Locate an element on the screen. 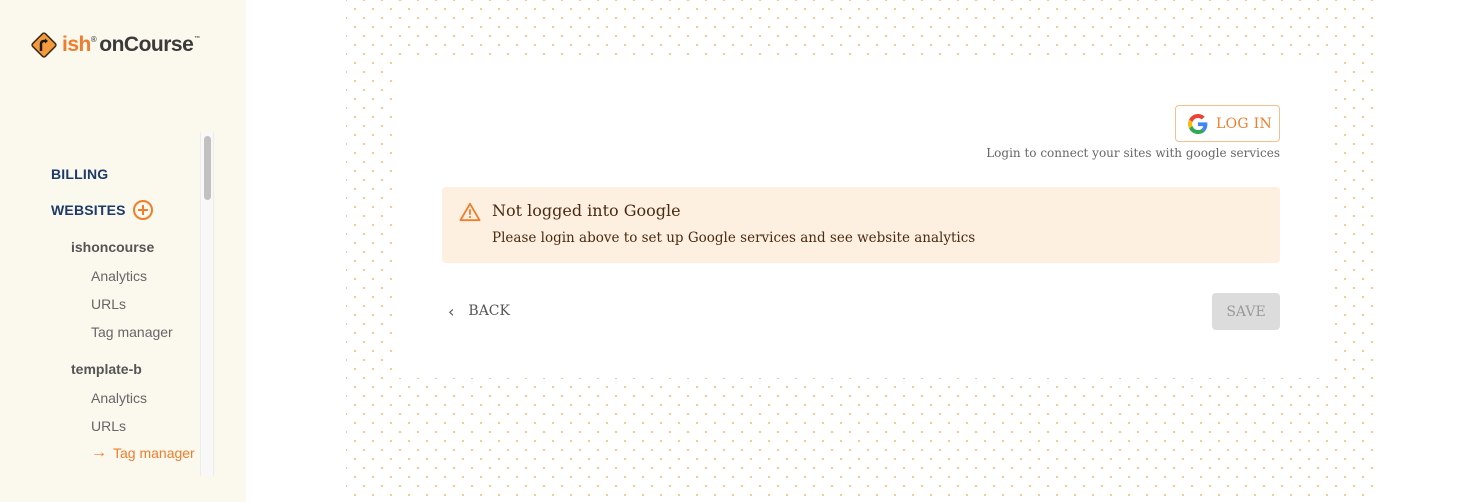 The width and height of the screenshot is (1472, 502). sidebar-link-tag-manager-active: → Tag manager is located at coordinates (143, 453).